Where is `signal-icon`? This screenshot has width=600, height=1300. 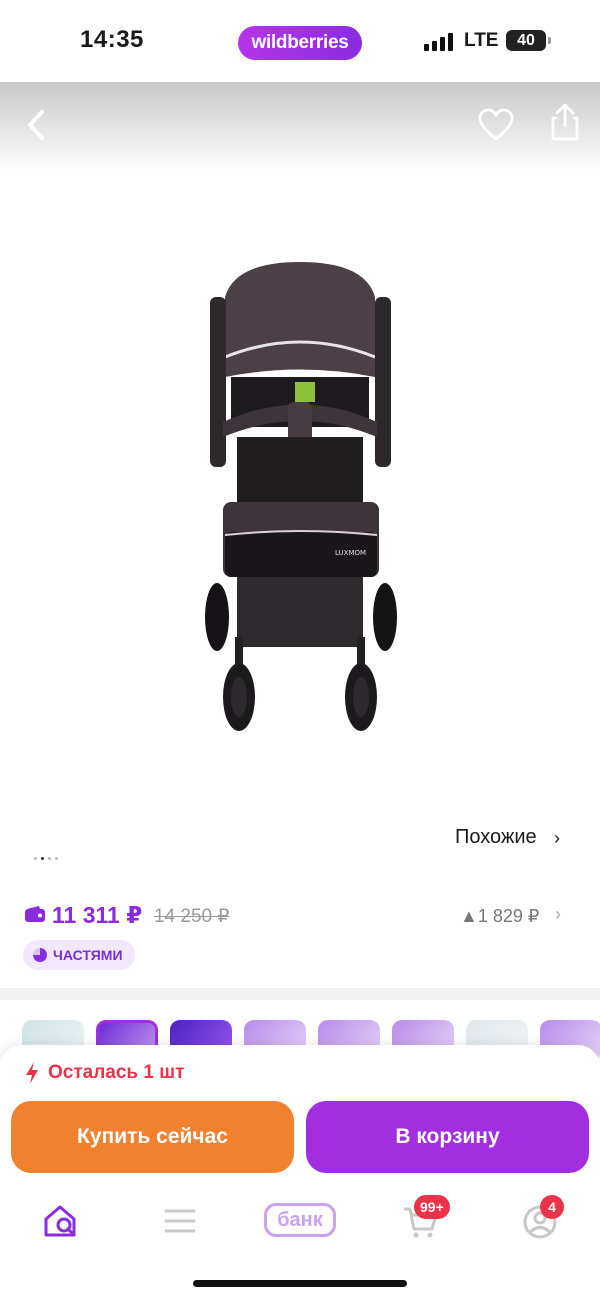 signal-icon is located at coordinates (439, 42).